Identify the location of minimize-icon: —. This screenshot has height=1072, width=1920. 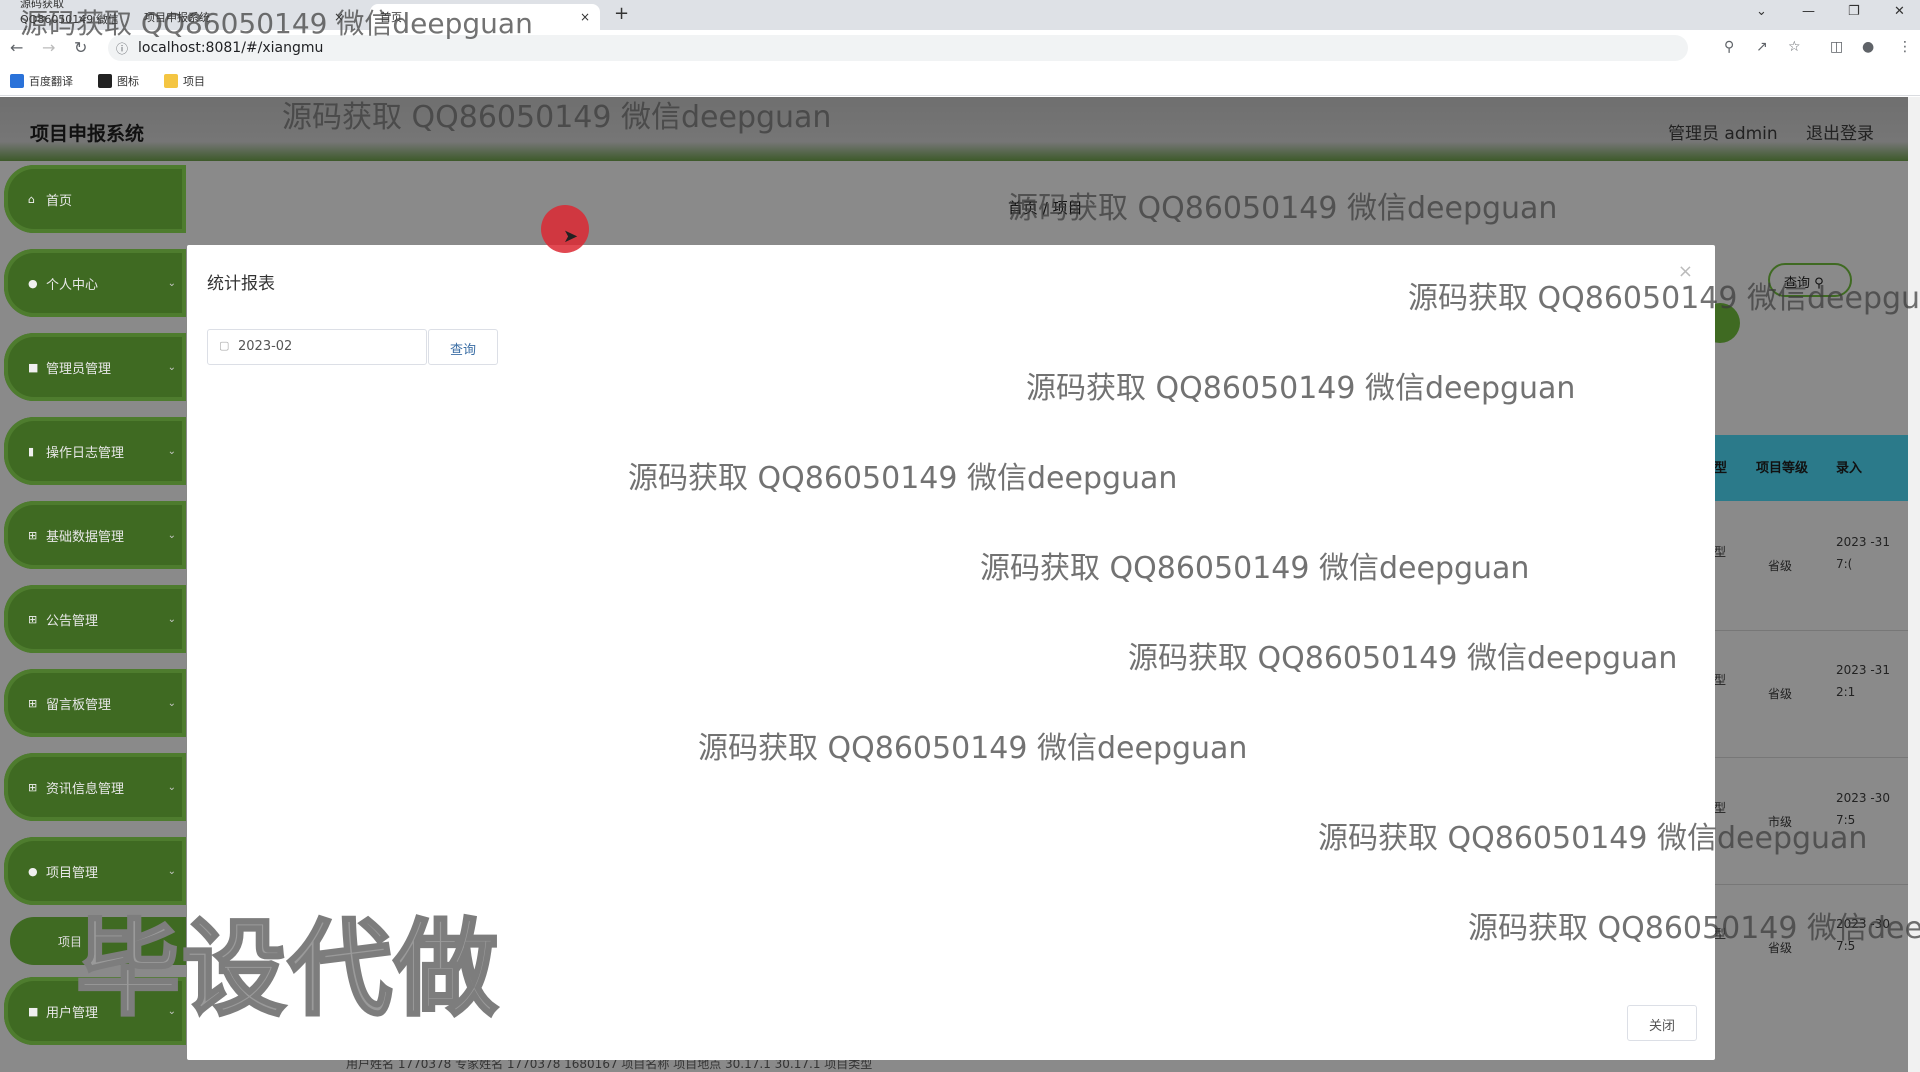
(1808, 11).